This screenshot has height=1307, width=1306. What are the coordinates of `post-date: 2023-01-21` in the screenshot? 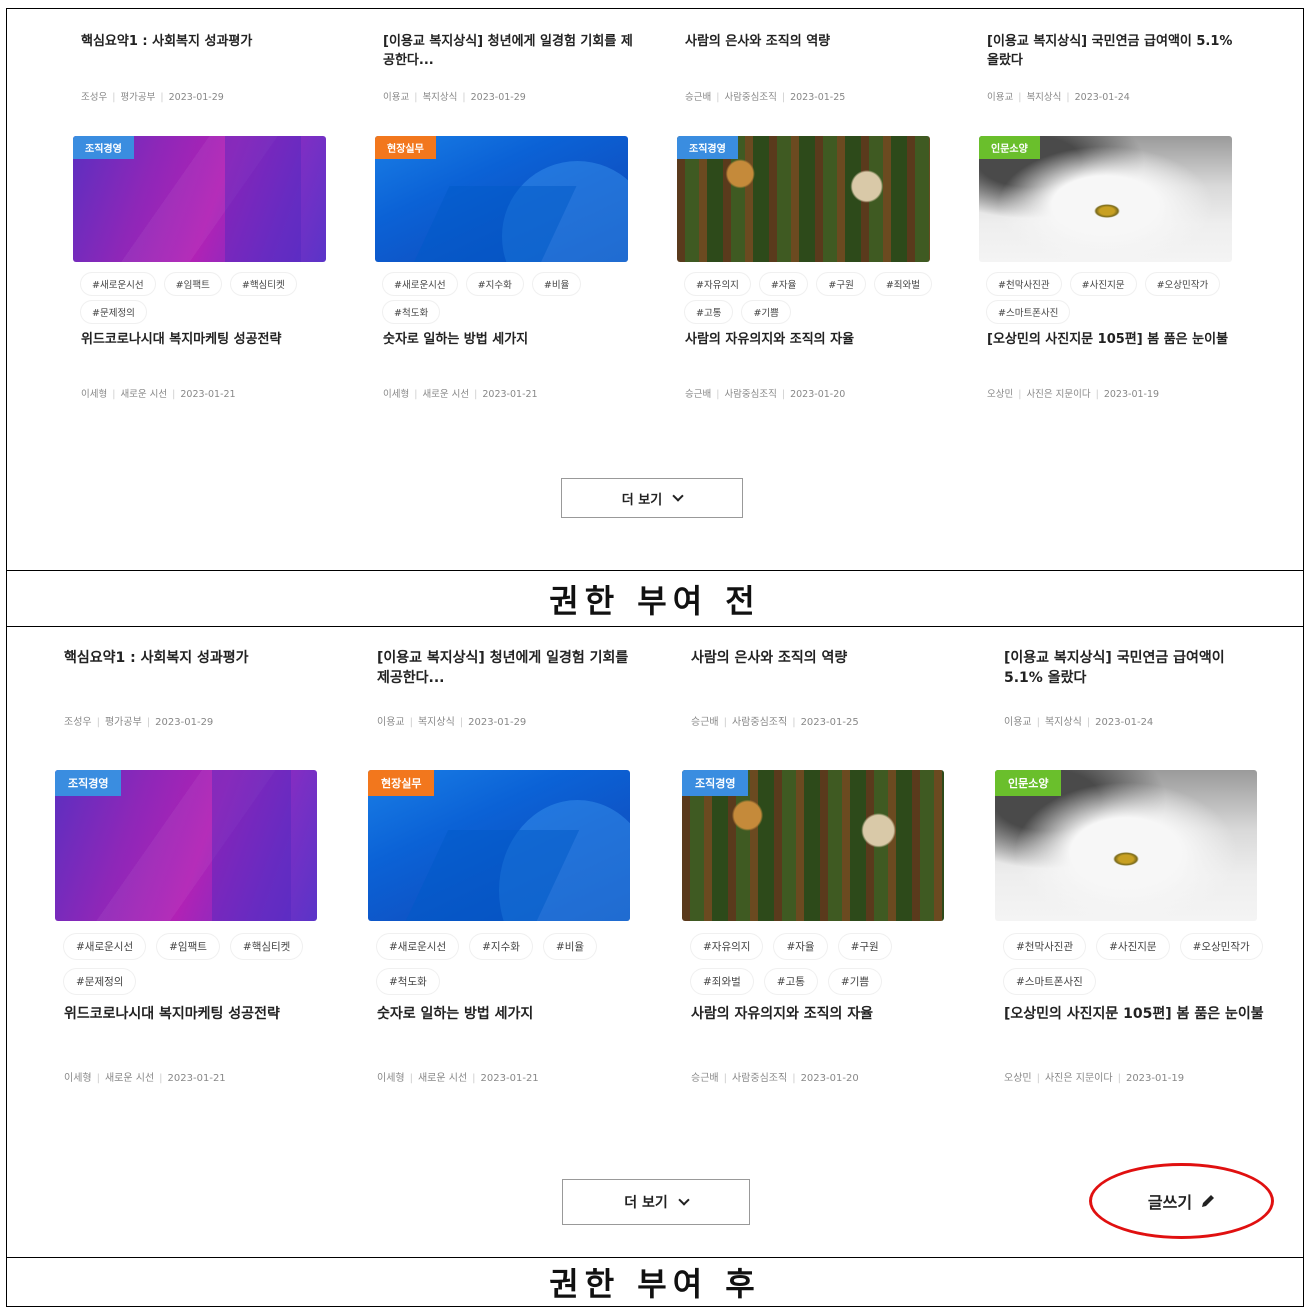 It's located at (510, 394).